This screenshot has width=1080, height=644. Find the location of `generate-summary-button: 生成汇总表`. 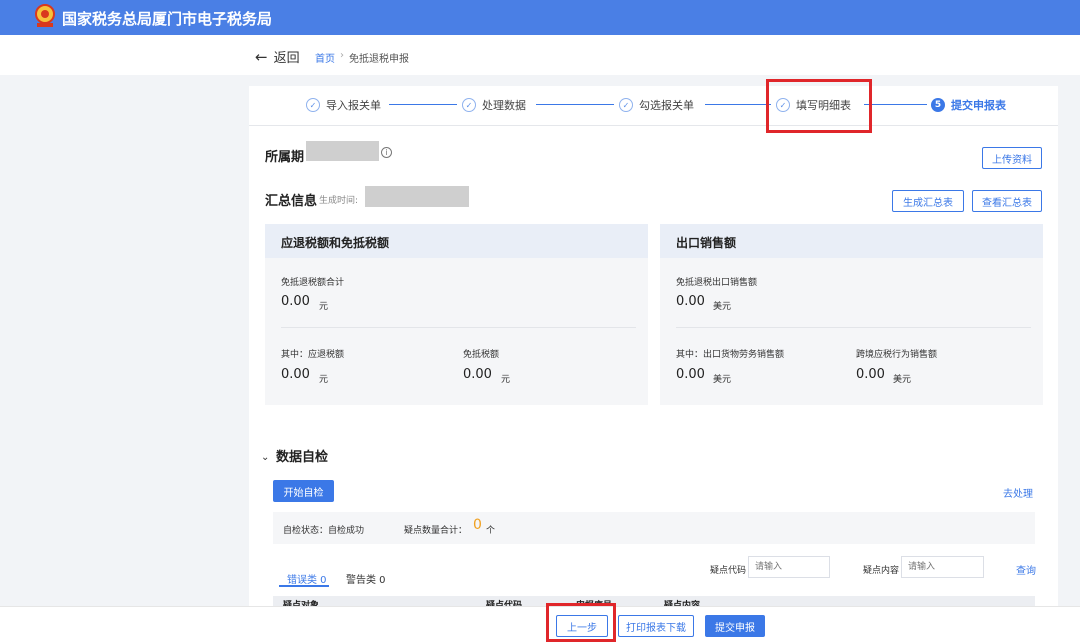

generate-summary-button: 生成汇总表 is located at coordinates (928, 201).